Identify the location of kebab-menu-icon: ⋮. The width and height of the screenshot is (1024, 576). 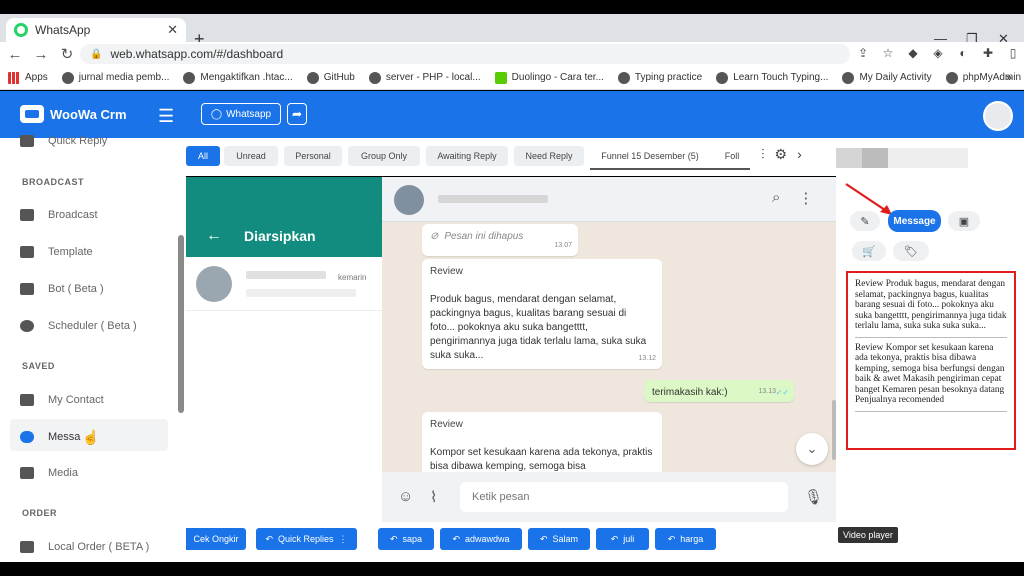
(805, 198).